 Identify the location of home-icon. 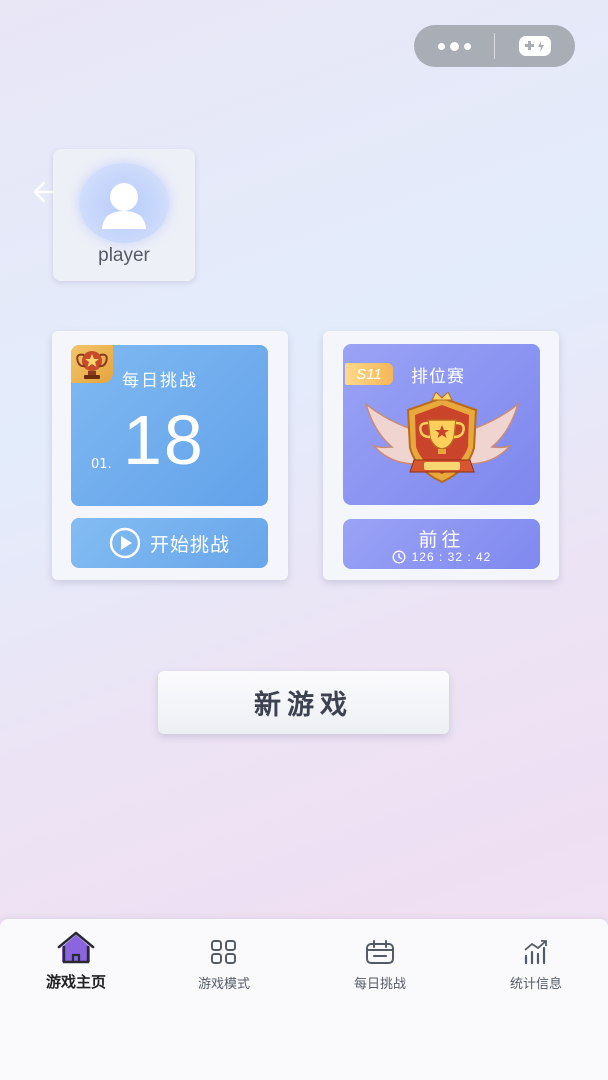
(76, 947).